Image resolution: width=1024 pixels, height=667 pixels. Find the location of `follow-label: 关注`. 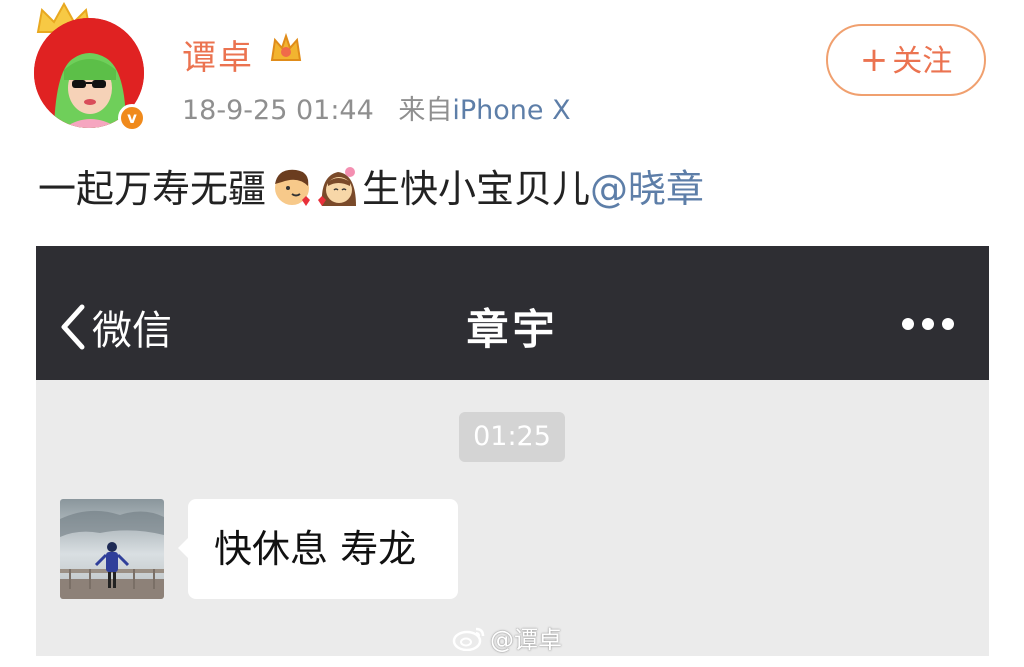

follow-label: 关注 is located at coordinates (922, 61).